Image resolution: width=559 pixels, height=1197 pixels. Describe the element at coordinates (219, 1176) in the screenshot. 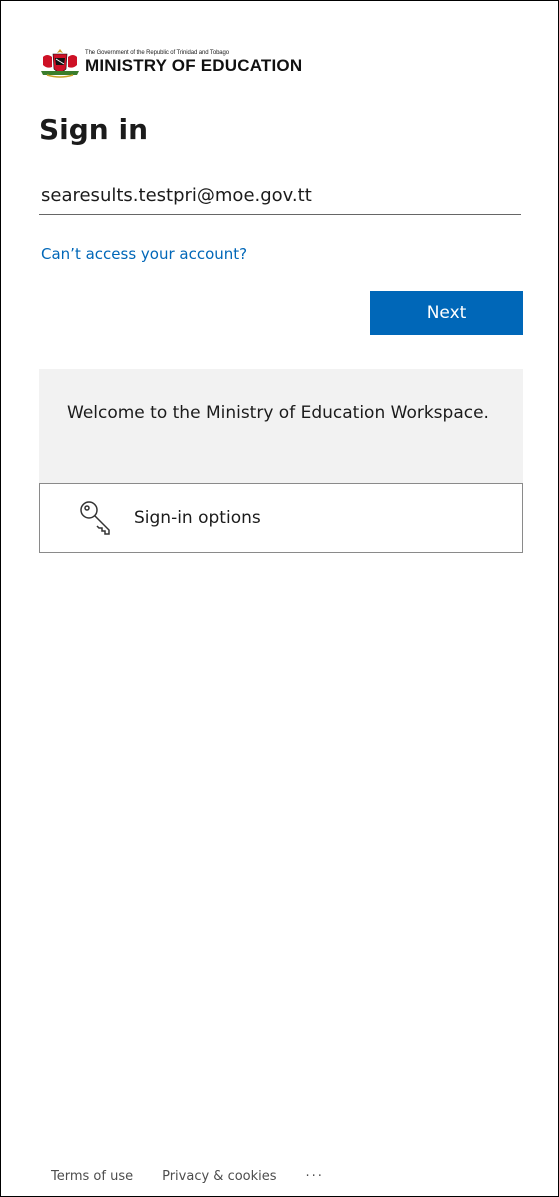

I see `privacy-cookies-link: Privacy & cookies` at that location.